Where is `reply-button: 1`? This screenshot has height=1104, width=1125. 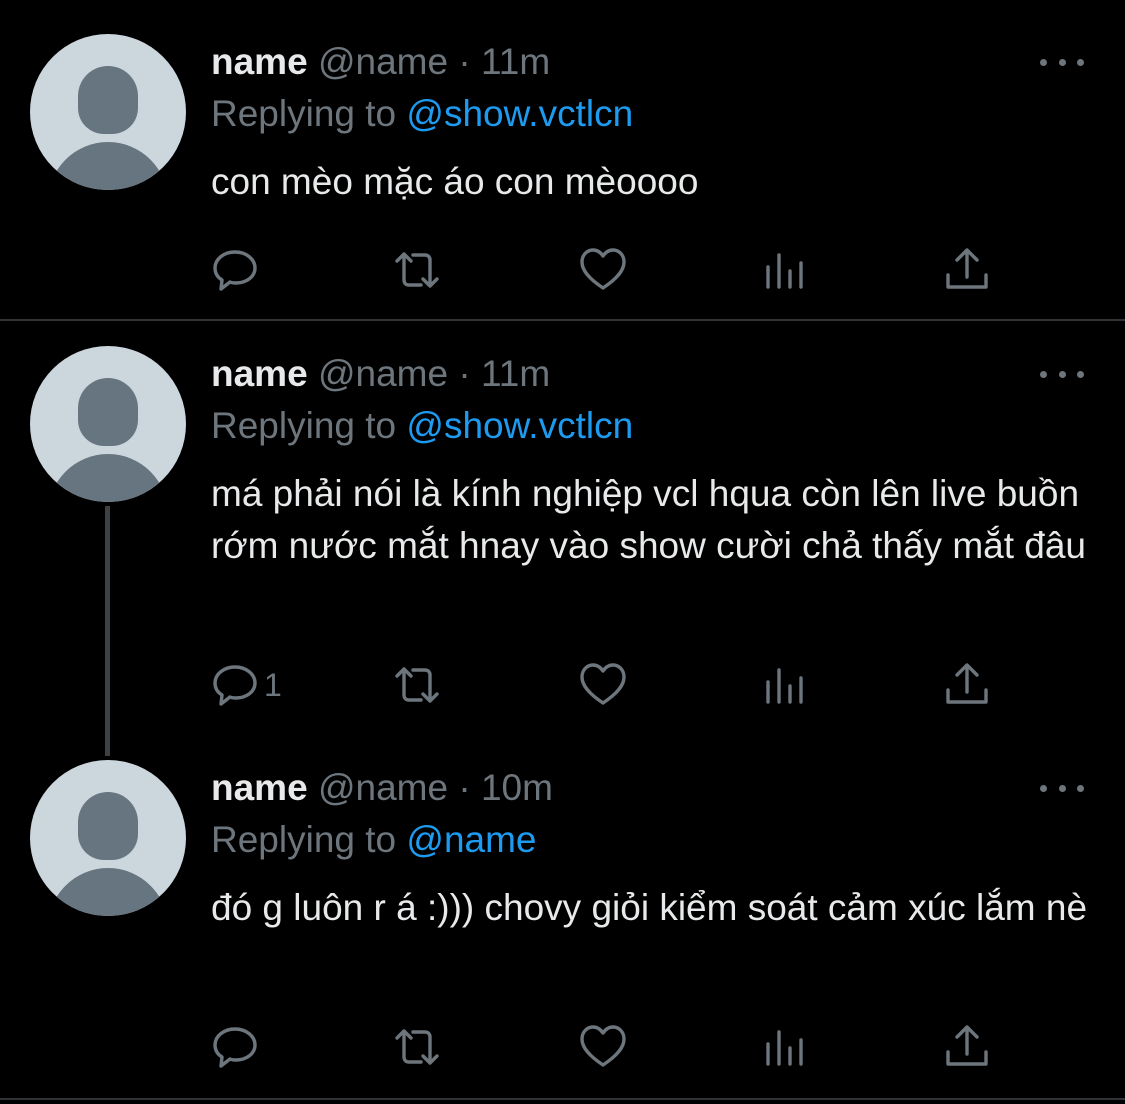 reply-button: 1 is located at coordinates (246, 685).